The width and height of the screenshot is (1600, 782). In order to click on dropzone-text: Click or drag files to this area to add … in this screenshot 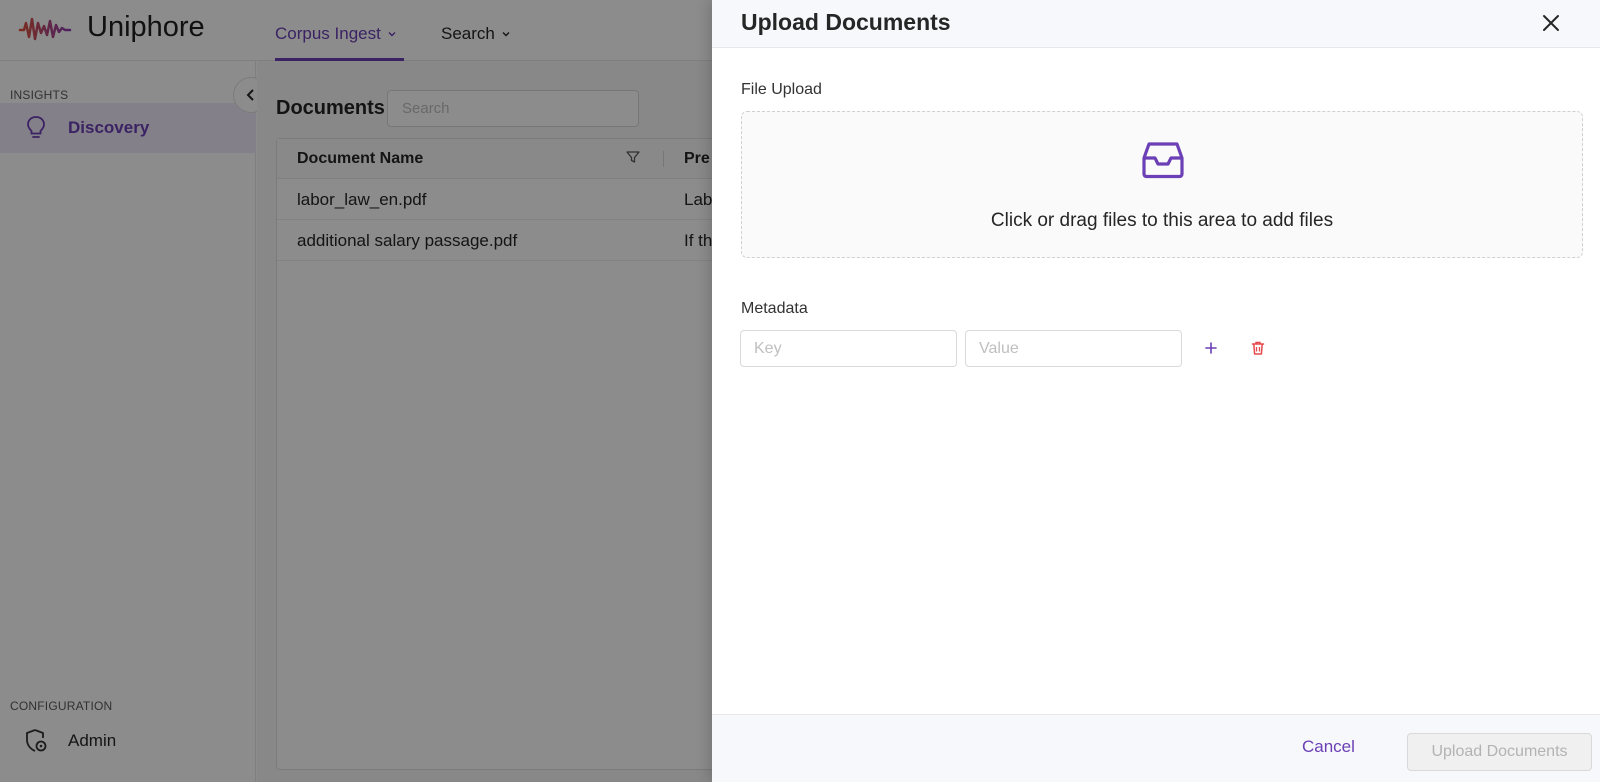, I will do `click(1162, 220)`.